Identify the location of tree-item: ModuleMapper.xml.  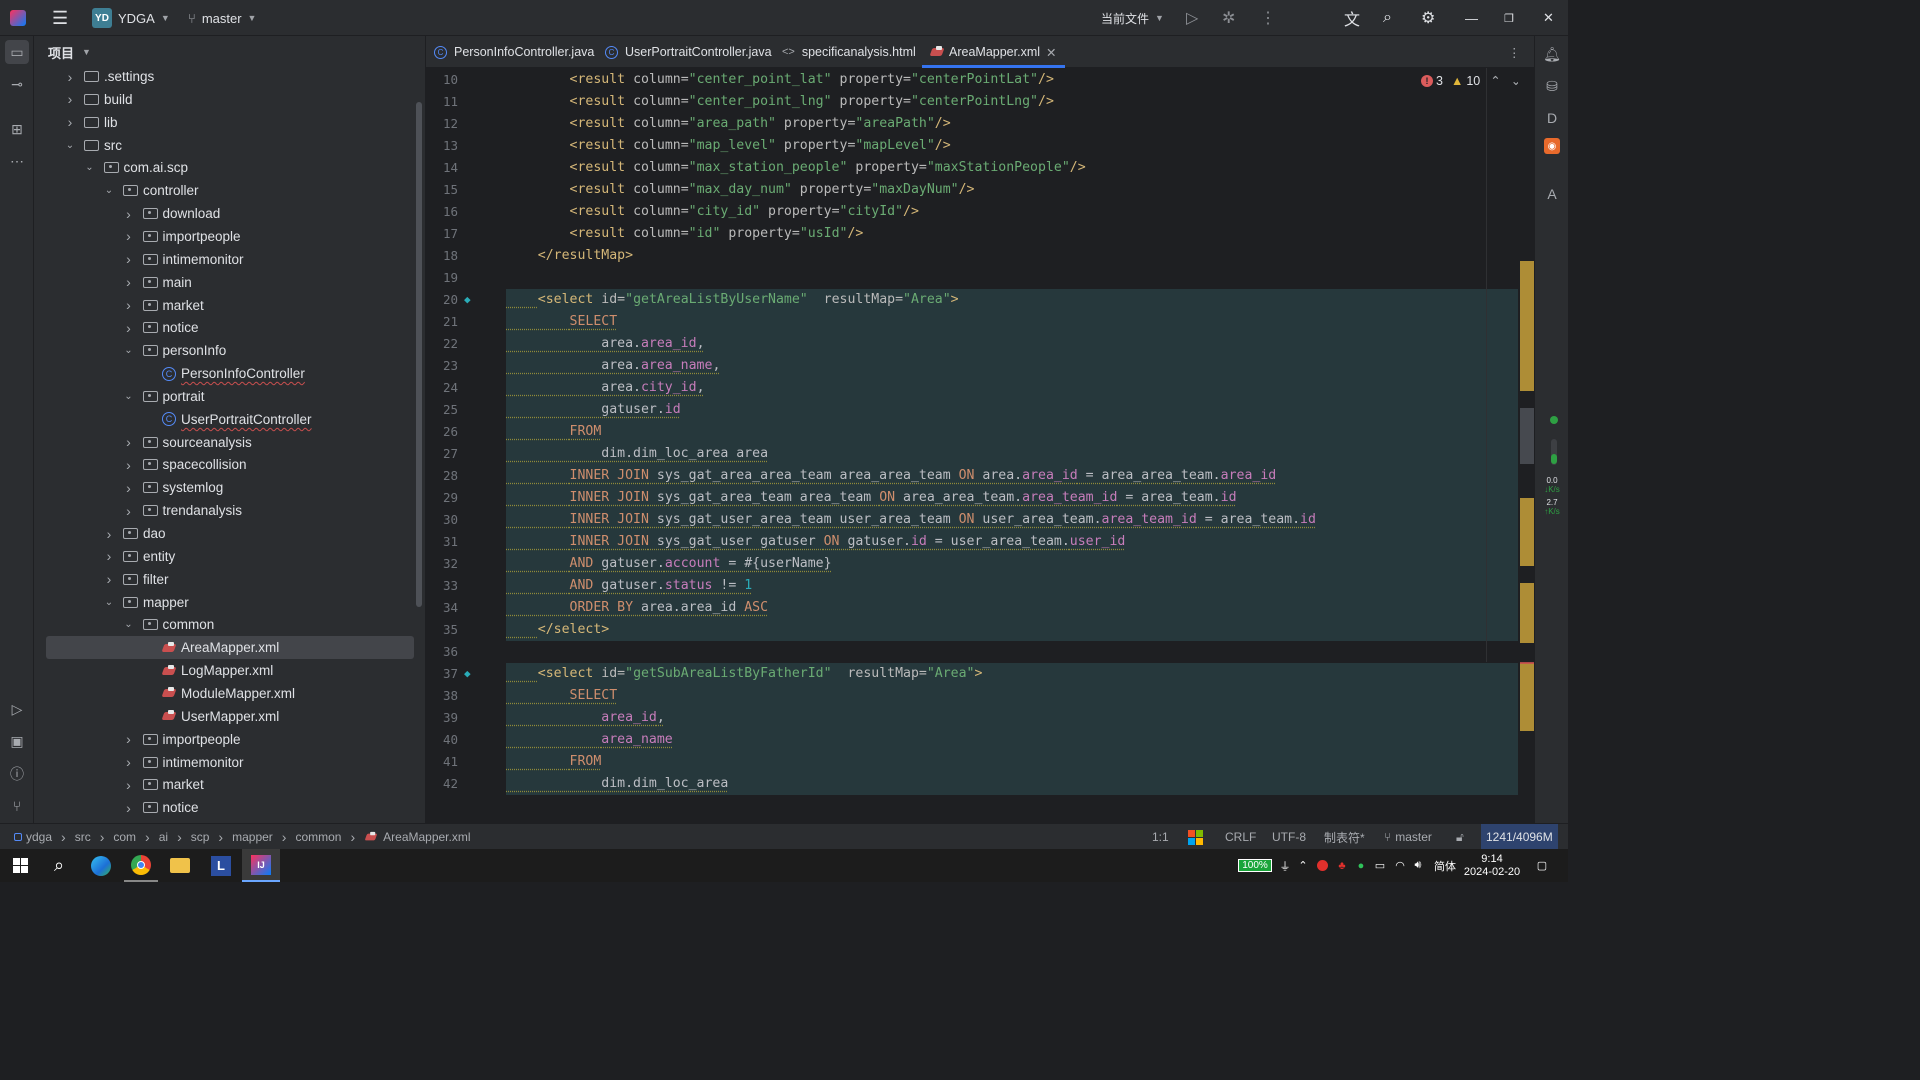
(230, 693).